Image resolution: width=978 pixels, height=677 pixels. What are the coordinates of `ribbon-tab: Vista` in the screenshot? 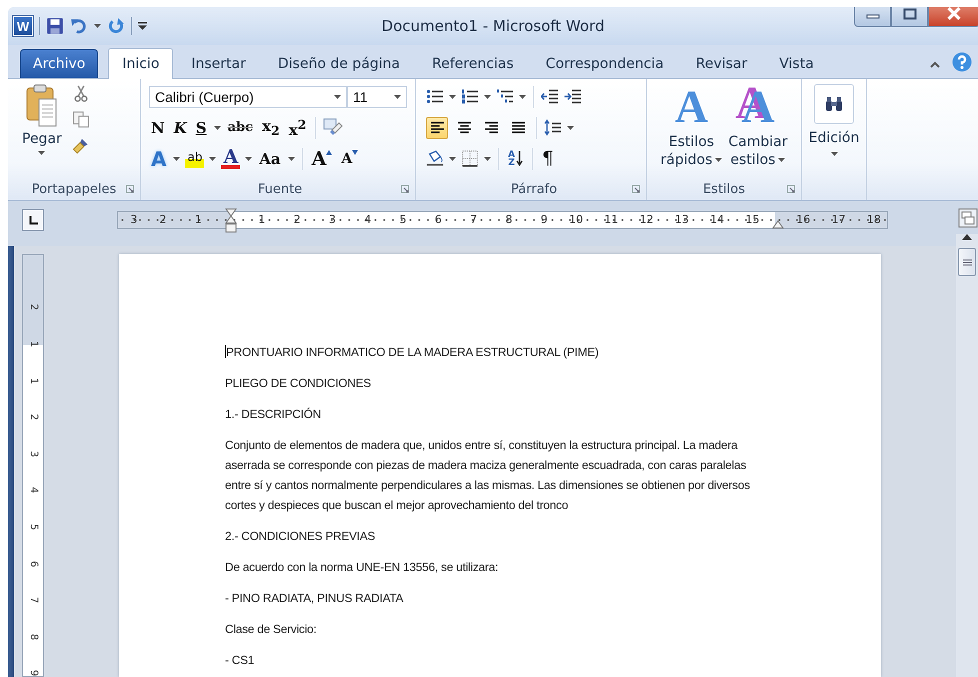 It's located at (796, 63).